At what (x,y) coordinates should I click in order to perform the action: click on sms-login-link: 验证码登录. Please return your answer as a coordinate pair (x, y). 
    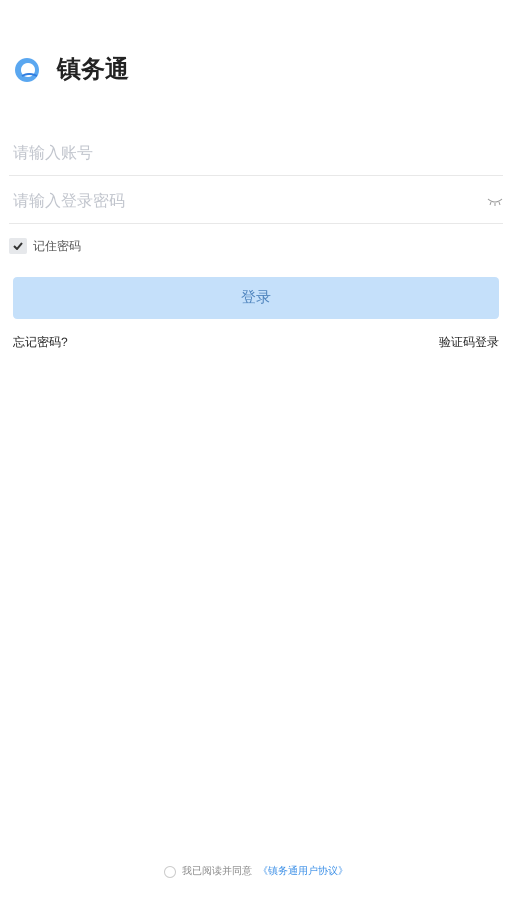
    Looking at the image, I should click on (469, 342).